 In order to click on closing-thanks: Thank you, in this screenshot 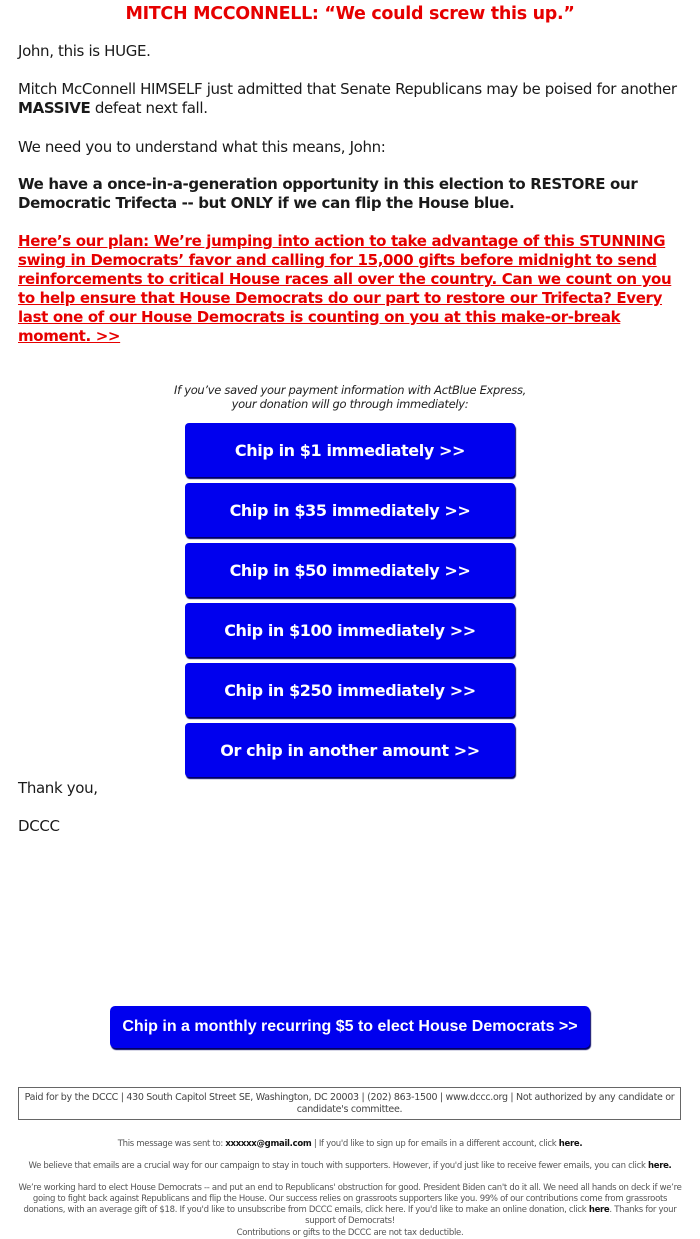, I will do `click(58, 788)`.